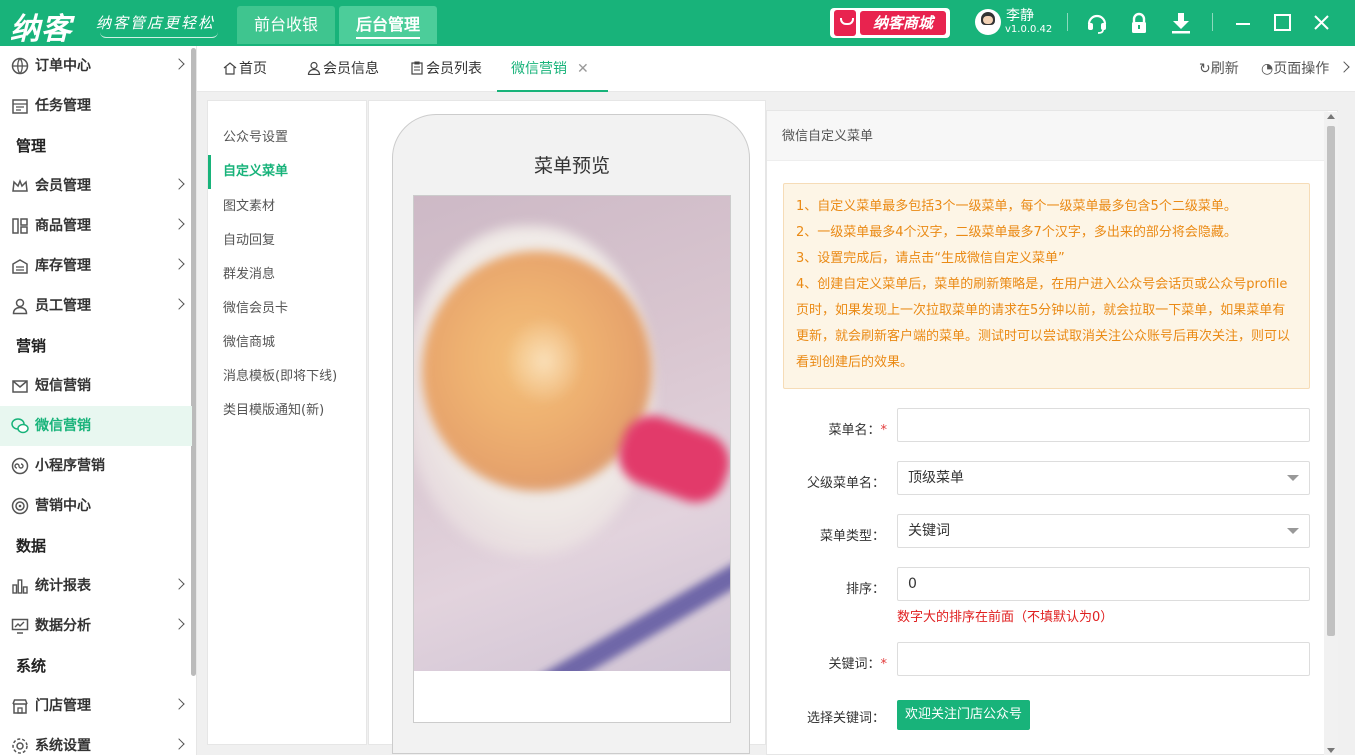 This screenshot has width=1355, height=755. I want to click on content-scrollbar, so click(1331, 433).